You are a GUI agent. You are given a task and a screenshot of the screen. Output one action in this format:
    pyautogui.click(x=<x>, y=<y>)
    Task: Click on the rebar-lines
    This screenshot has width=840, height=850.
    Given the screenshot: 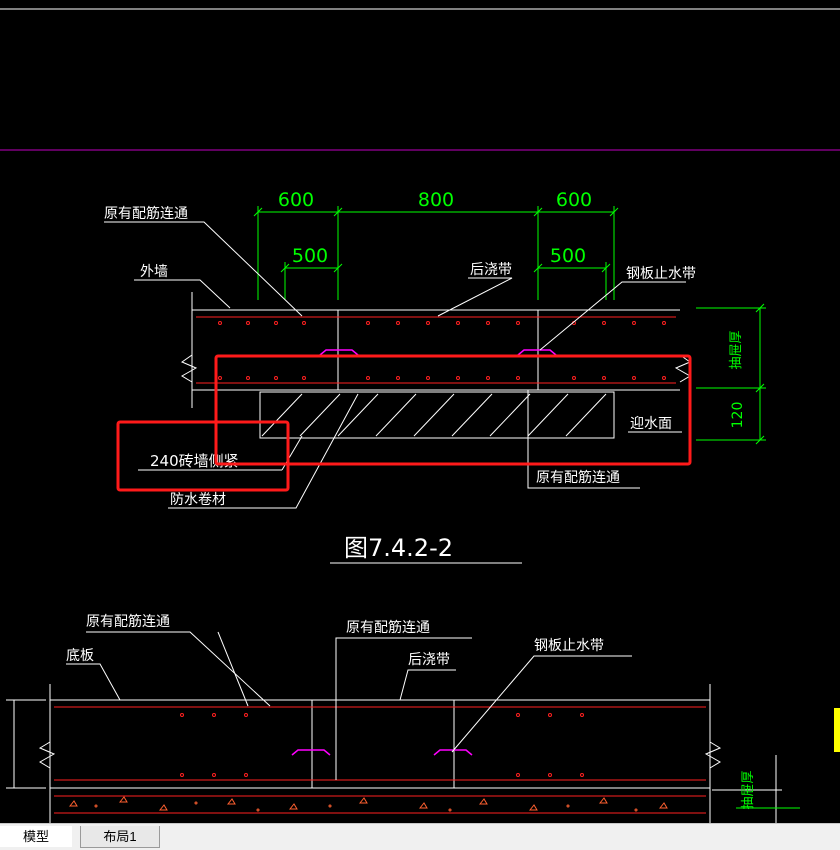 What is the action you would take?
    pyautogui.click(x=436, y=350)
    